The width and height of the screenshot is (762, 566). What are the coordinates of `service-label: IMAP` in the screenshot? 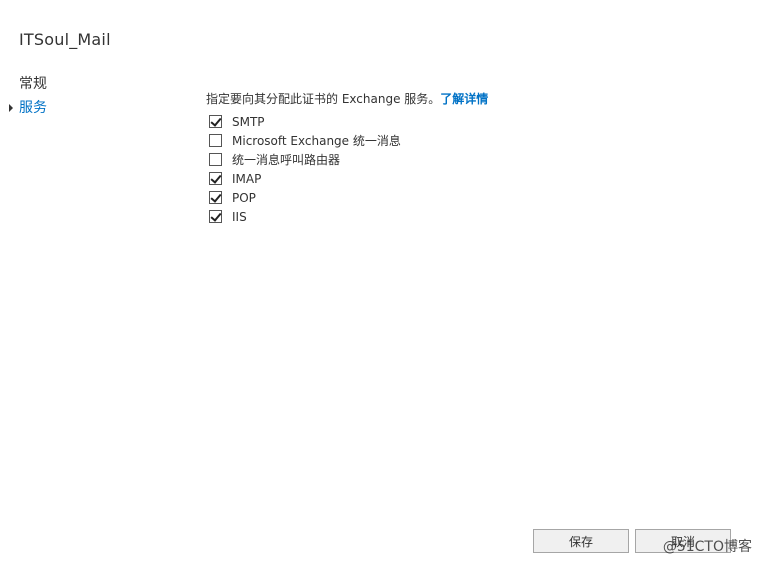 It's located at (247, 178).